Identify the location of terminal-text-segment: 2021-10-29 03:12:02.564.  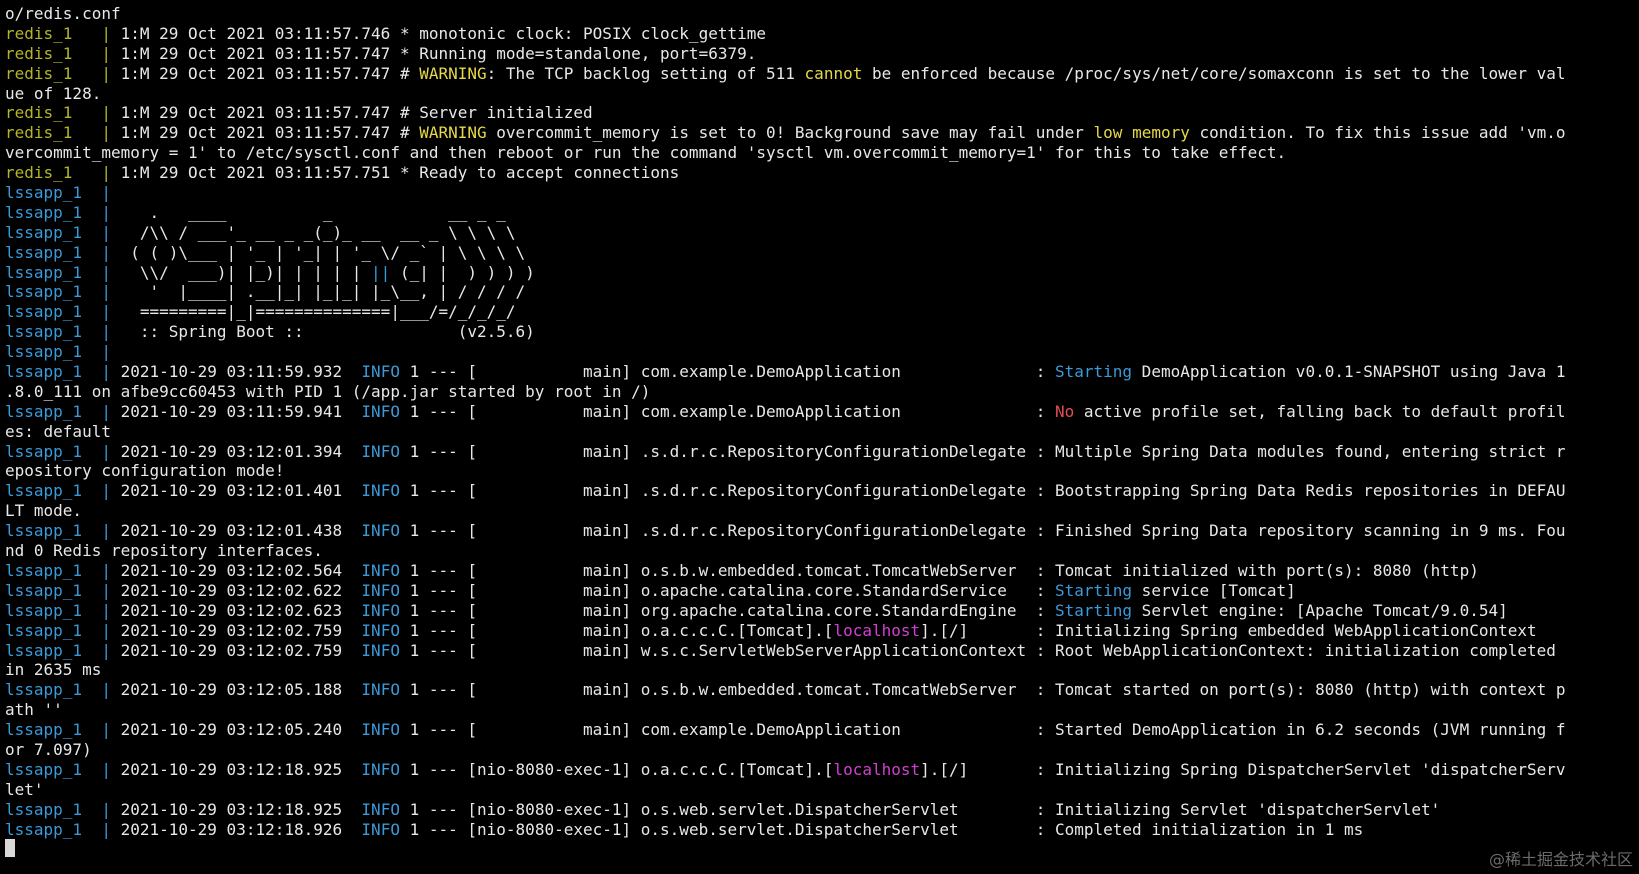
(241, 570).